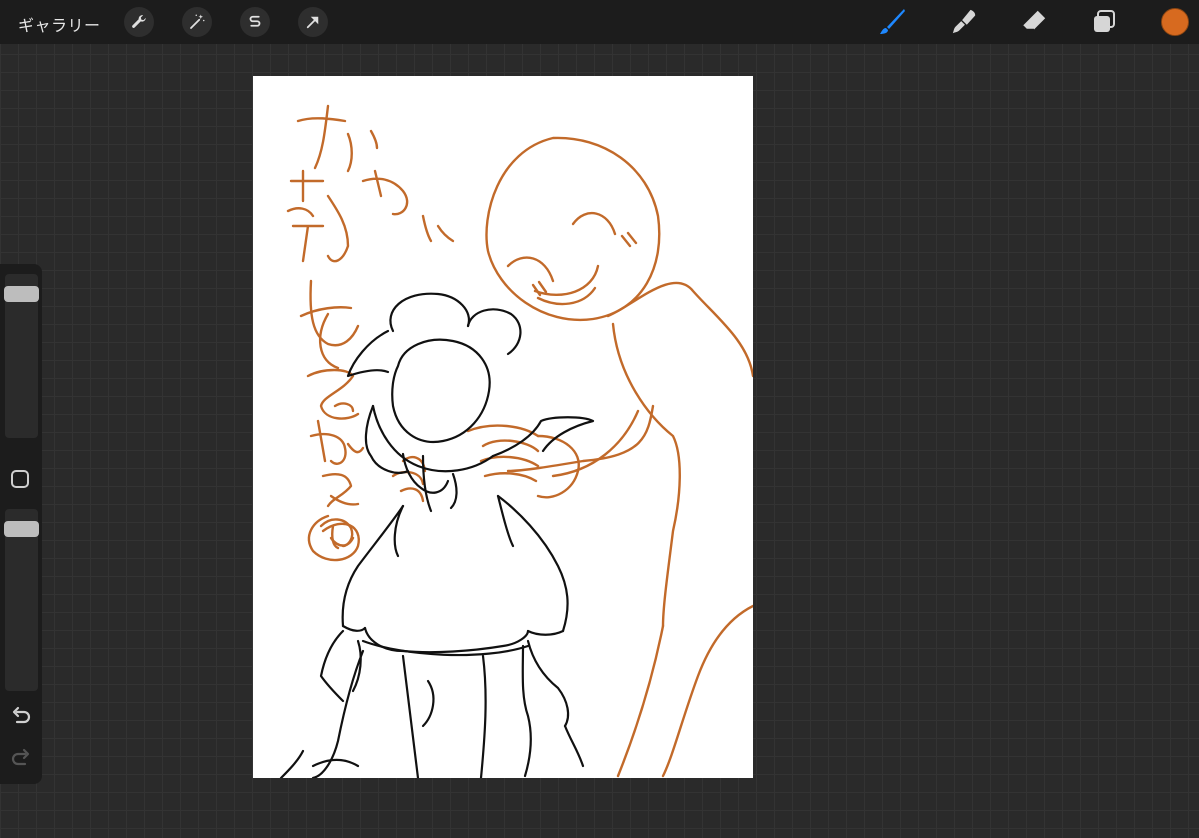 The image size is (1199, 838). I want to click on modifier-button, so click(20, 479).